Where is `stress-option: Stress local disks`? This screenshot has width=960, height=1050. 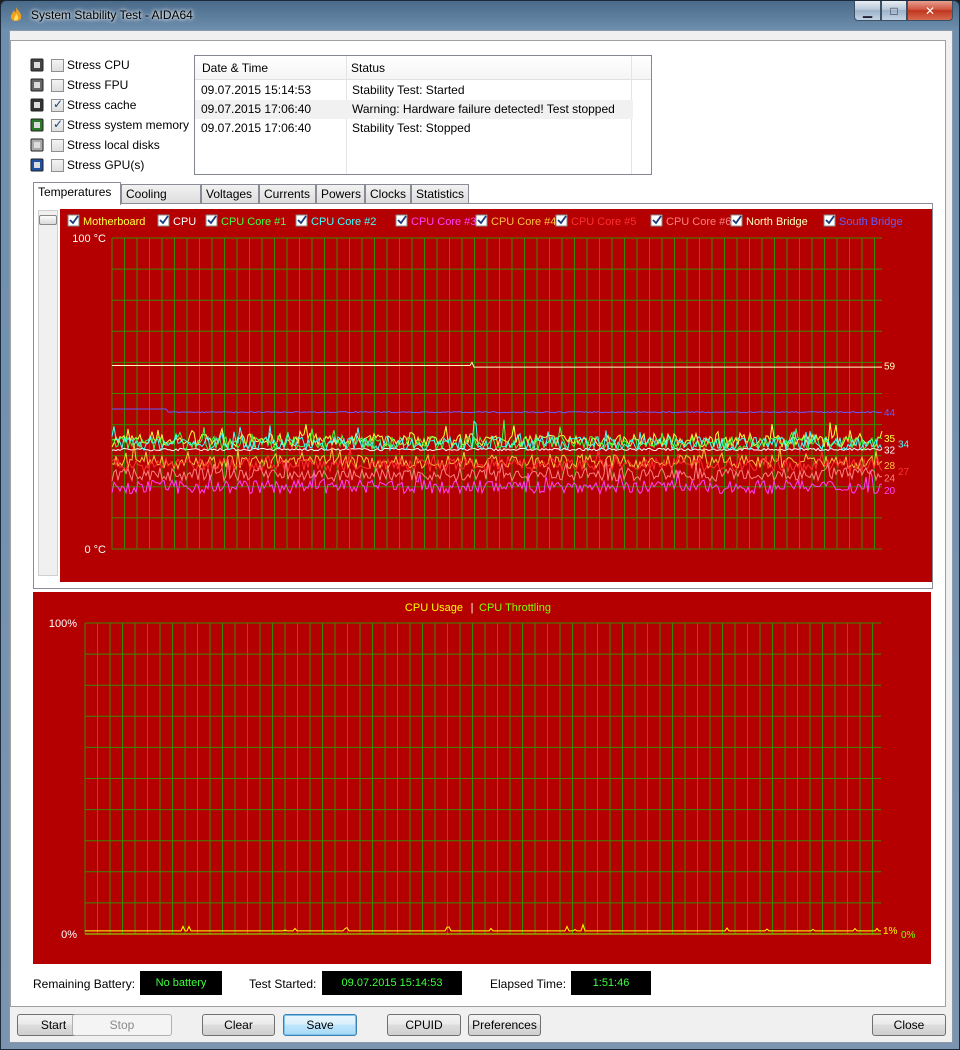
stress-option: Stress local disks is located at coordinates (114, 145).